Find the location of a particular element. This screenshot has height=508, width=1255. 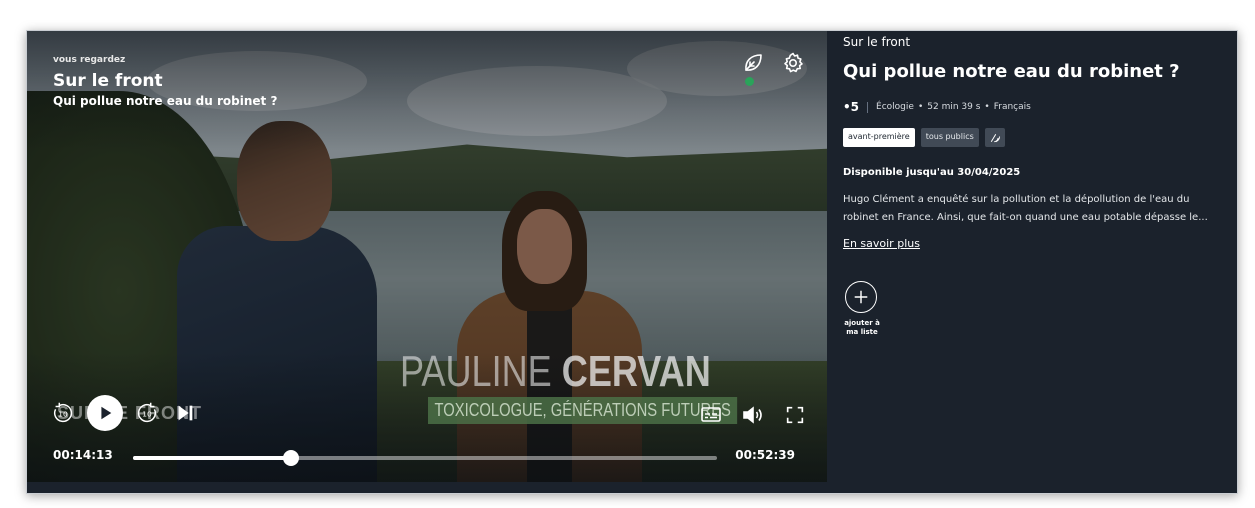

player-right-controls is located at coordinates (753, 415).